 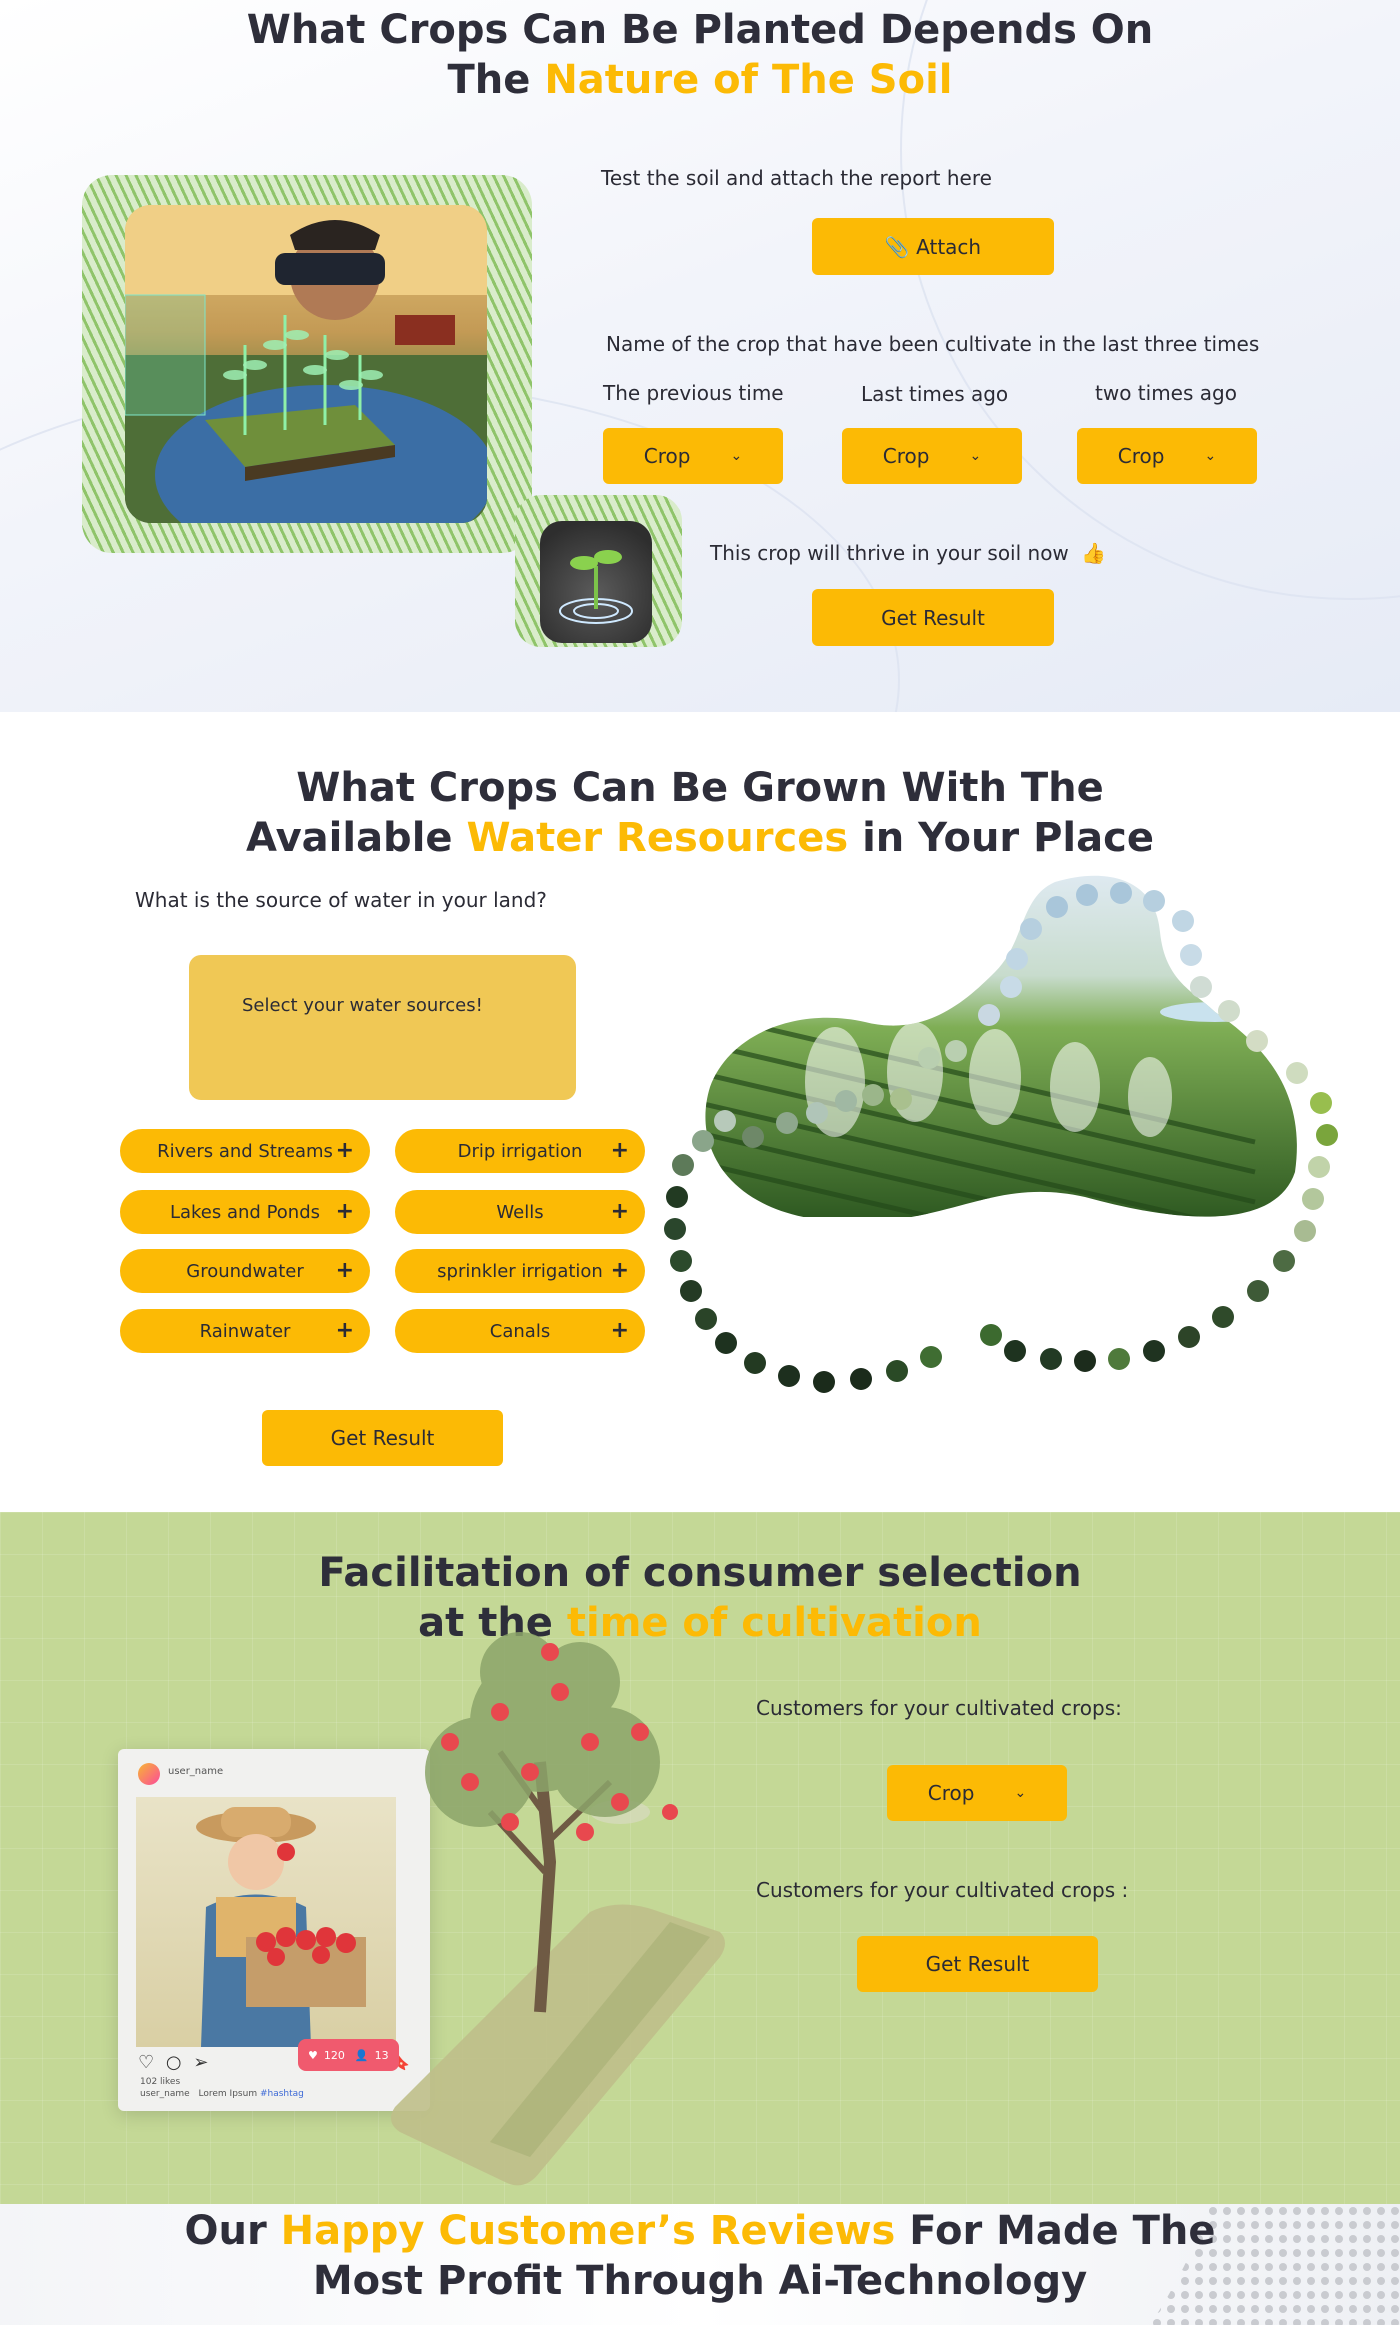 I want to click on attach-button: 📎 Attach, so click(x=933, y=246).